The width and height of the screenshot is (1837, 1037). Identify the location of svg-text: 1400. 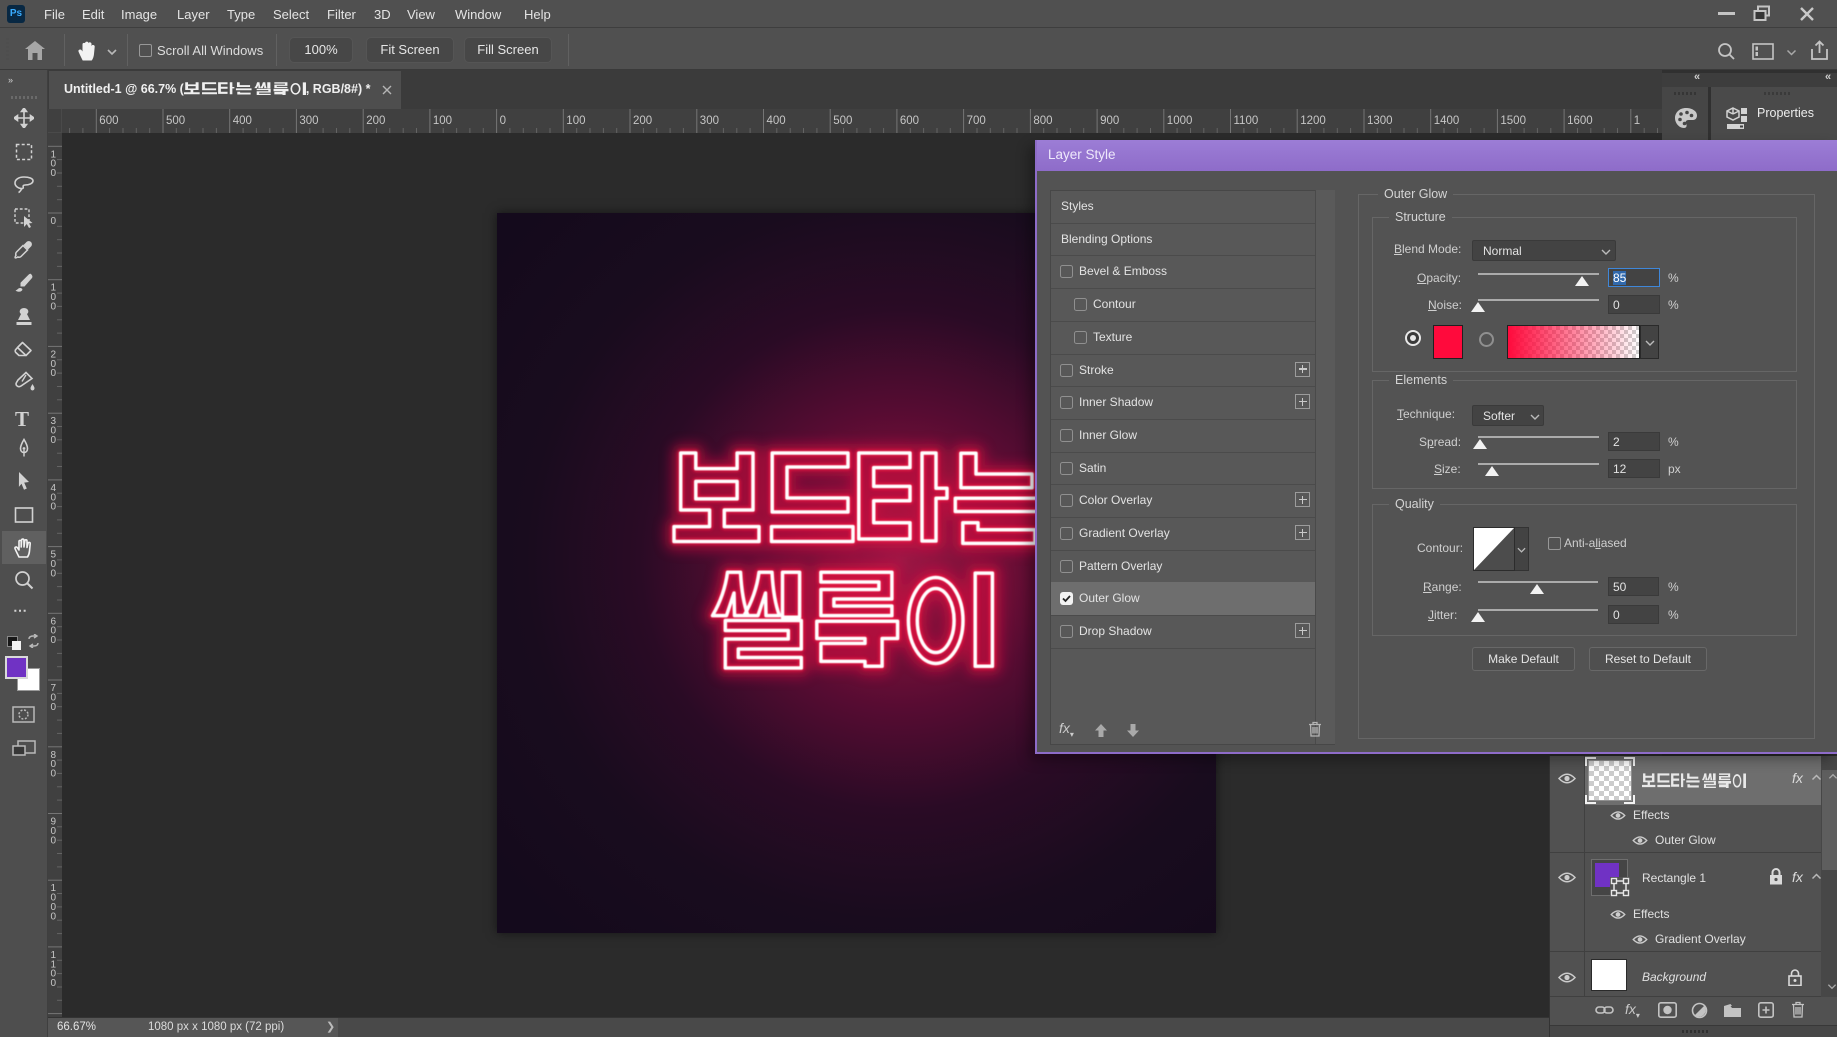
(1447, 121).